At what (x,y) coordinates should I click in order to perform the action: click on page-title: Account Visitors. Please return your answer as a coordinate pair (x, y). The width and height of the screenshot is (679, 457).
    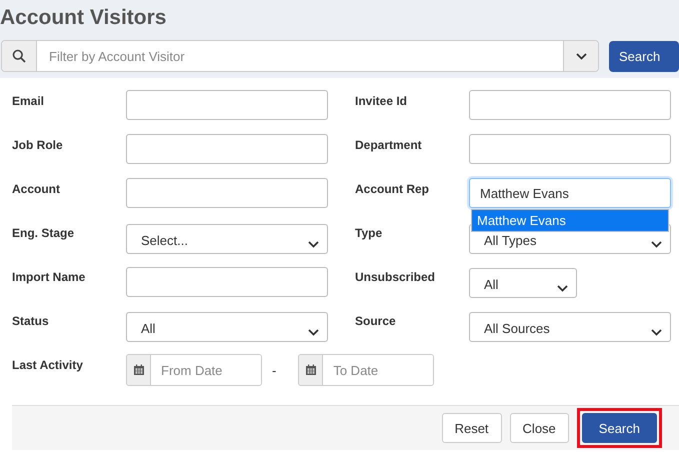
    Looking at the image, I should click on (83, 18).